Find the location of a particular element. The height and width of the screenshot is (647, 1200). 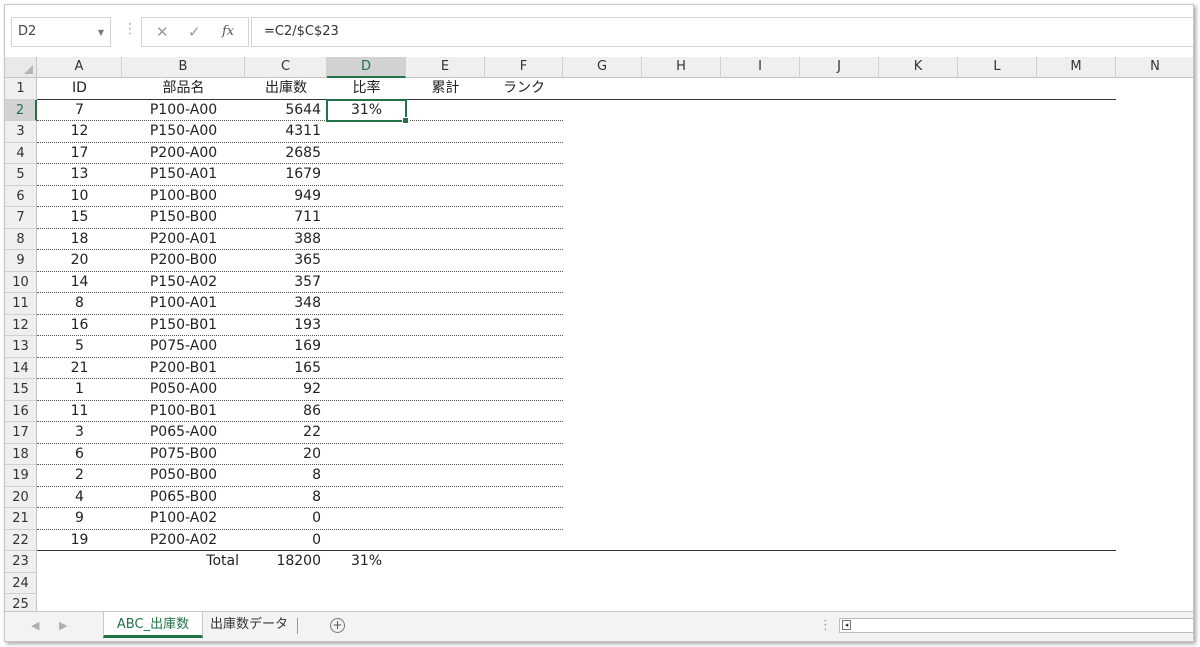

table-cell-part-name: P100-B01 is located at coordinates (183, 412).